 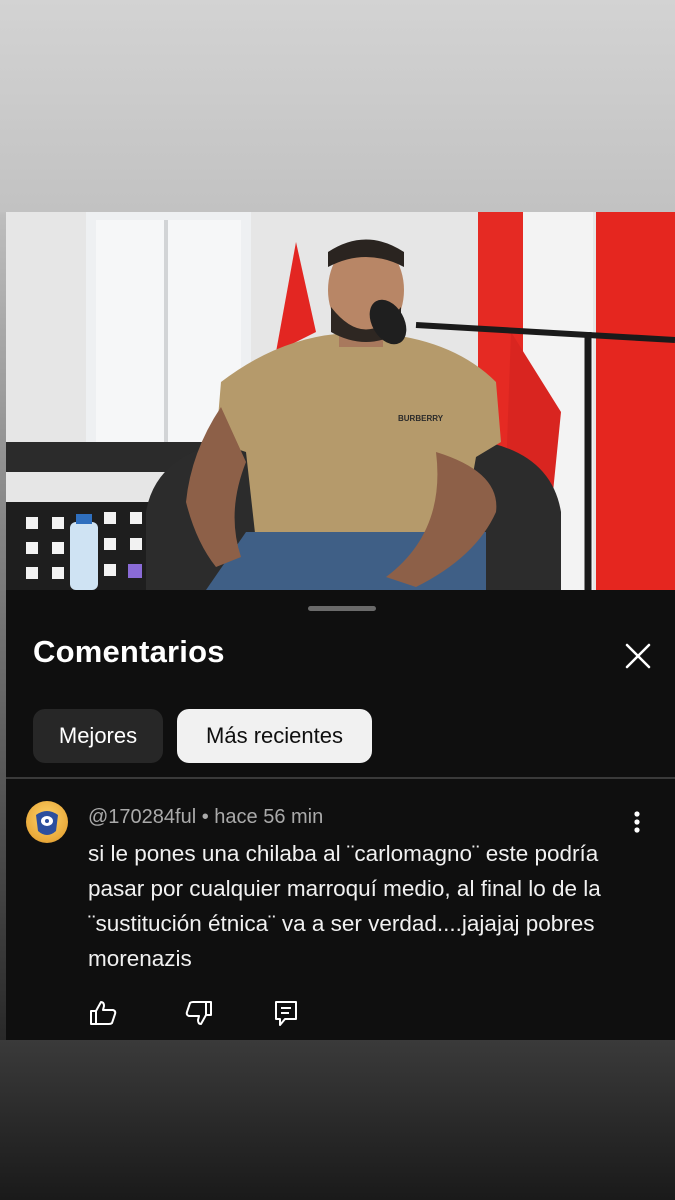 What do you see at coordinates (342, 608) in the screenshot?
I see `drag-handle` at bounding box center [342, 608].